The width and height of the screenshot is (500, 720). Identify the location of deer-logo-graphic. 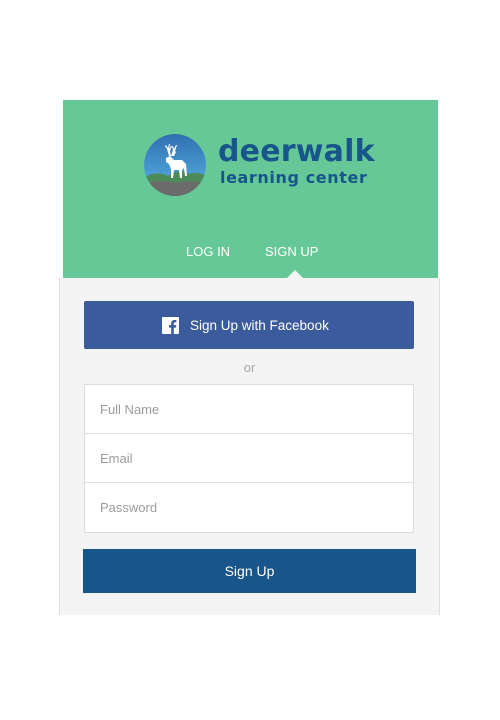
(175, 165).